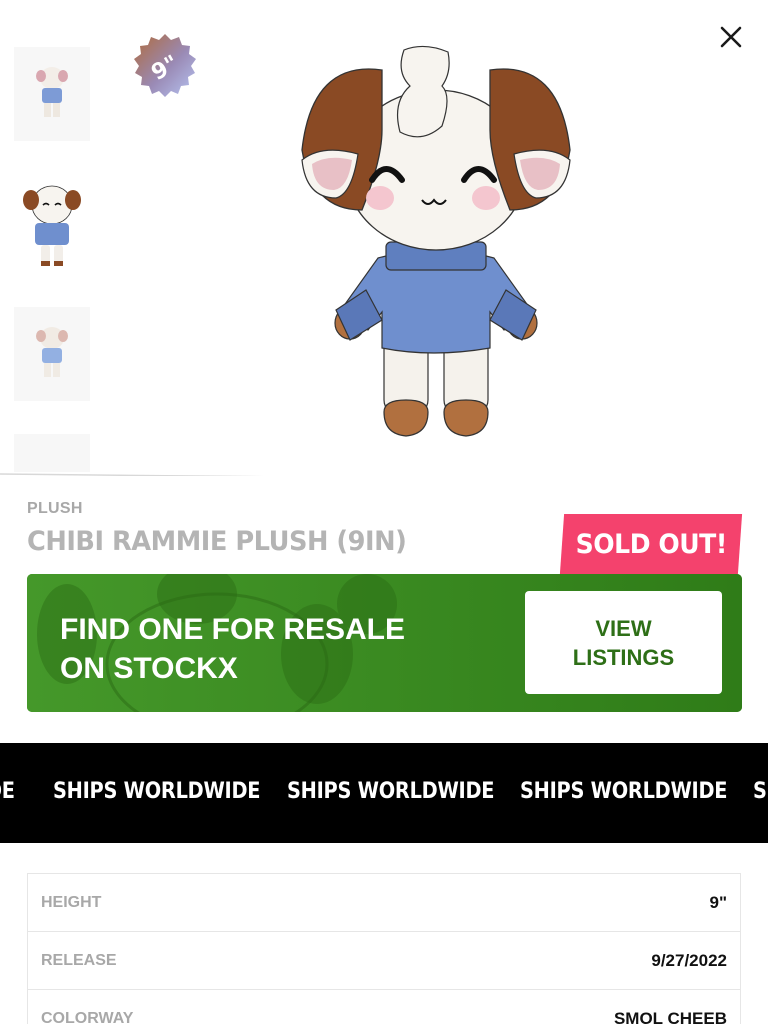  I want to click on product-category: PLUSH, so click(55, 508).